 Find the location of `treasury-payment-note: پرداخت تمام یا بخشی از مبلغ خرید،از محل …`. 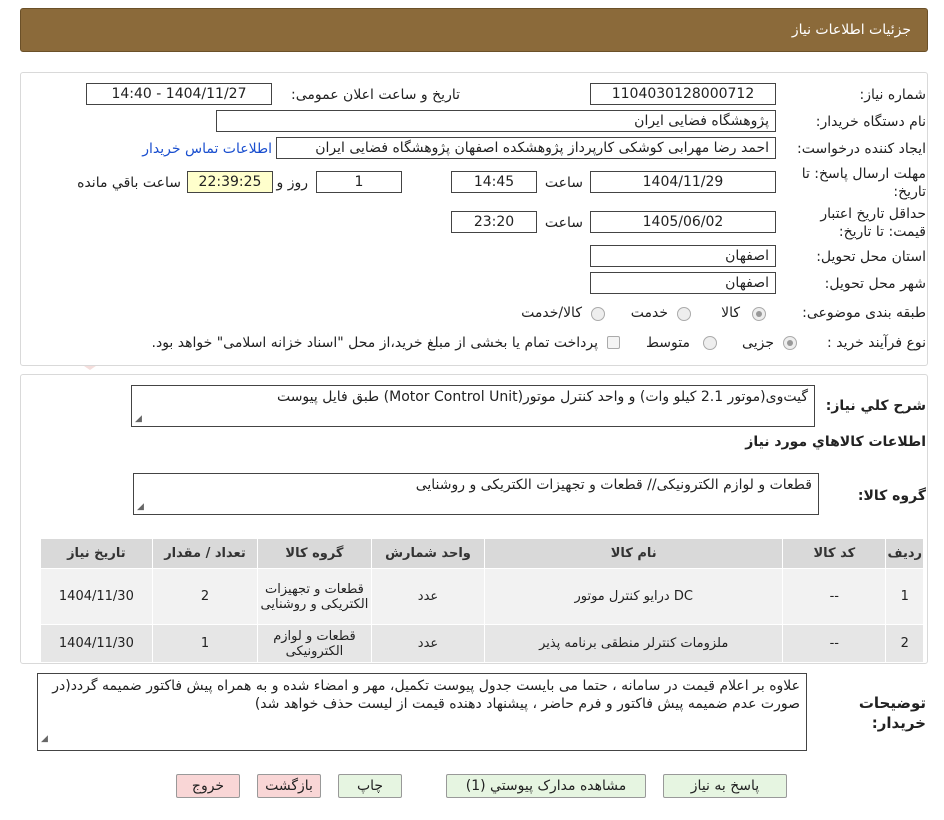

treasury-payment-note: پرداخت تمام یا بخشی از مبلغ خرید،از محل … is located at coordinates (374, 343).